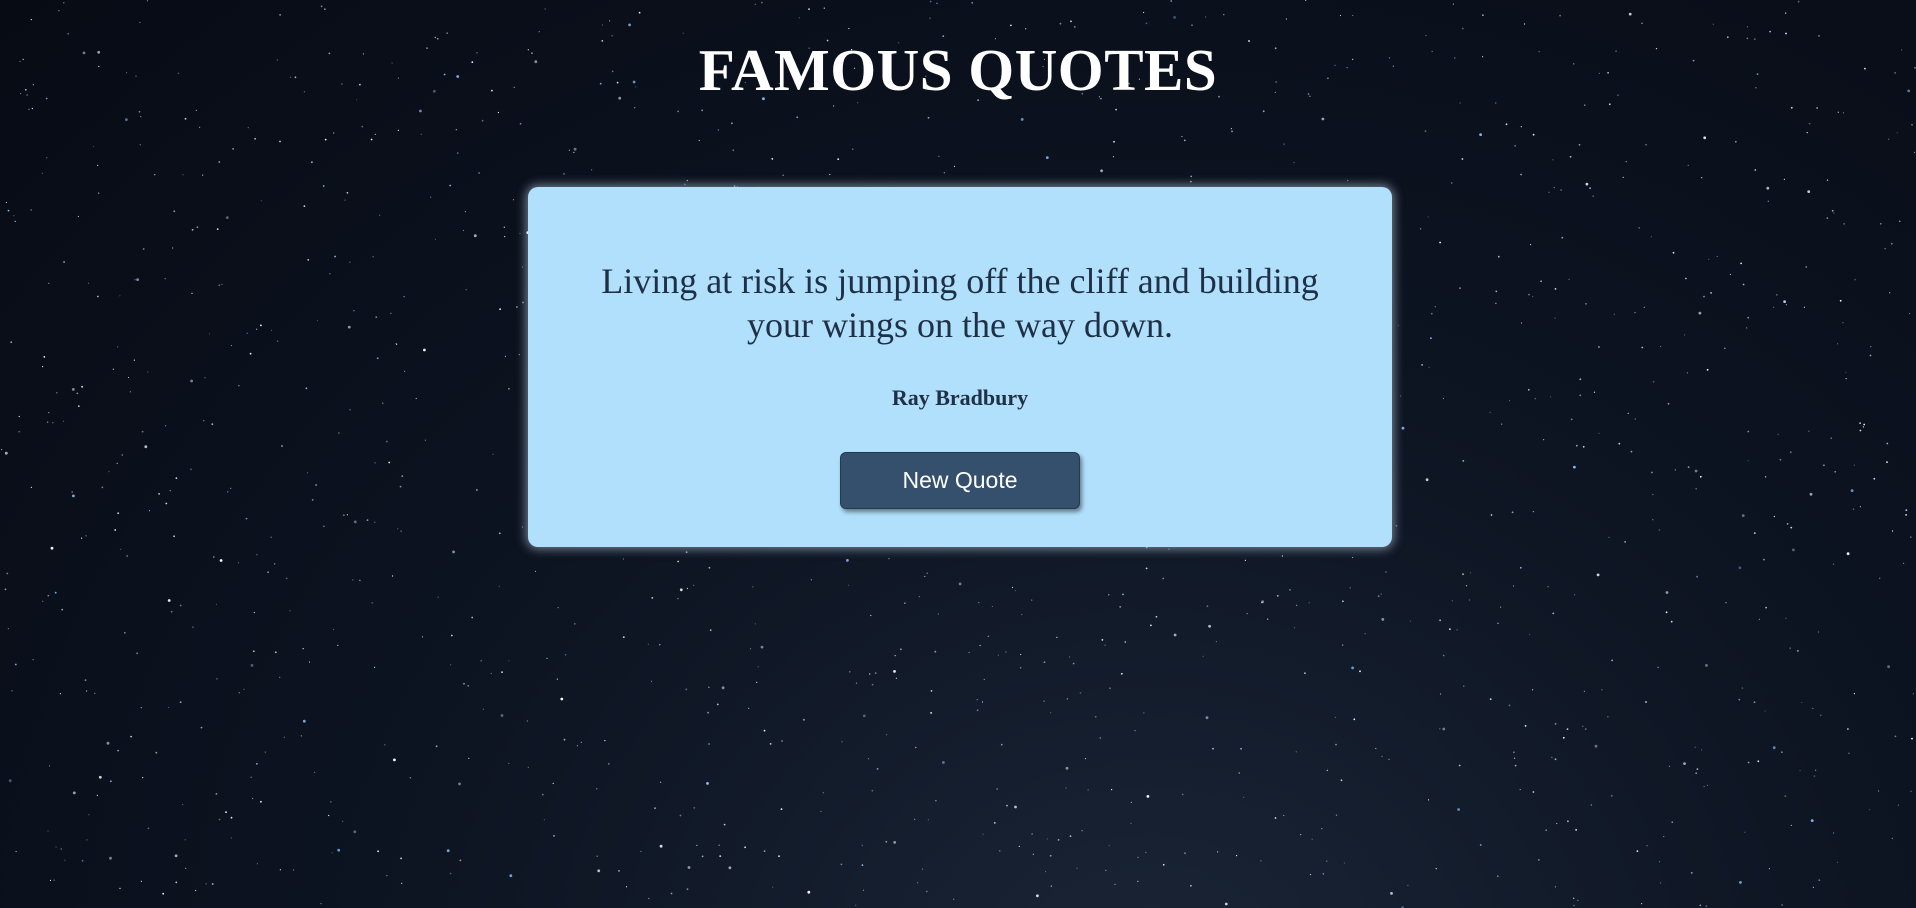 This screenshot has width=1916, height=908. I want to click on page-title: FAMOUS QUOTES, so click(958, 70).